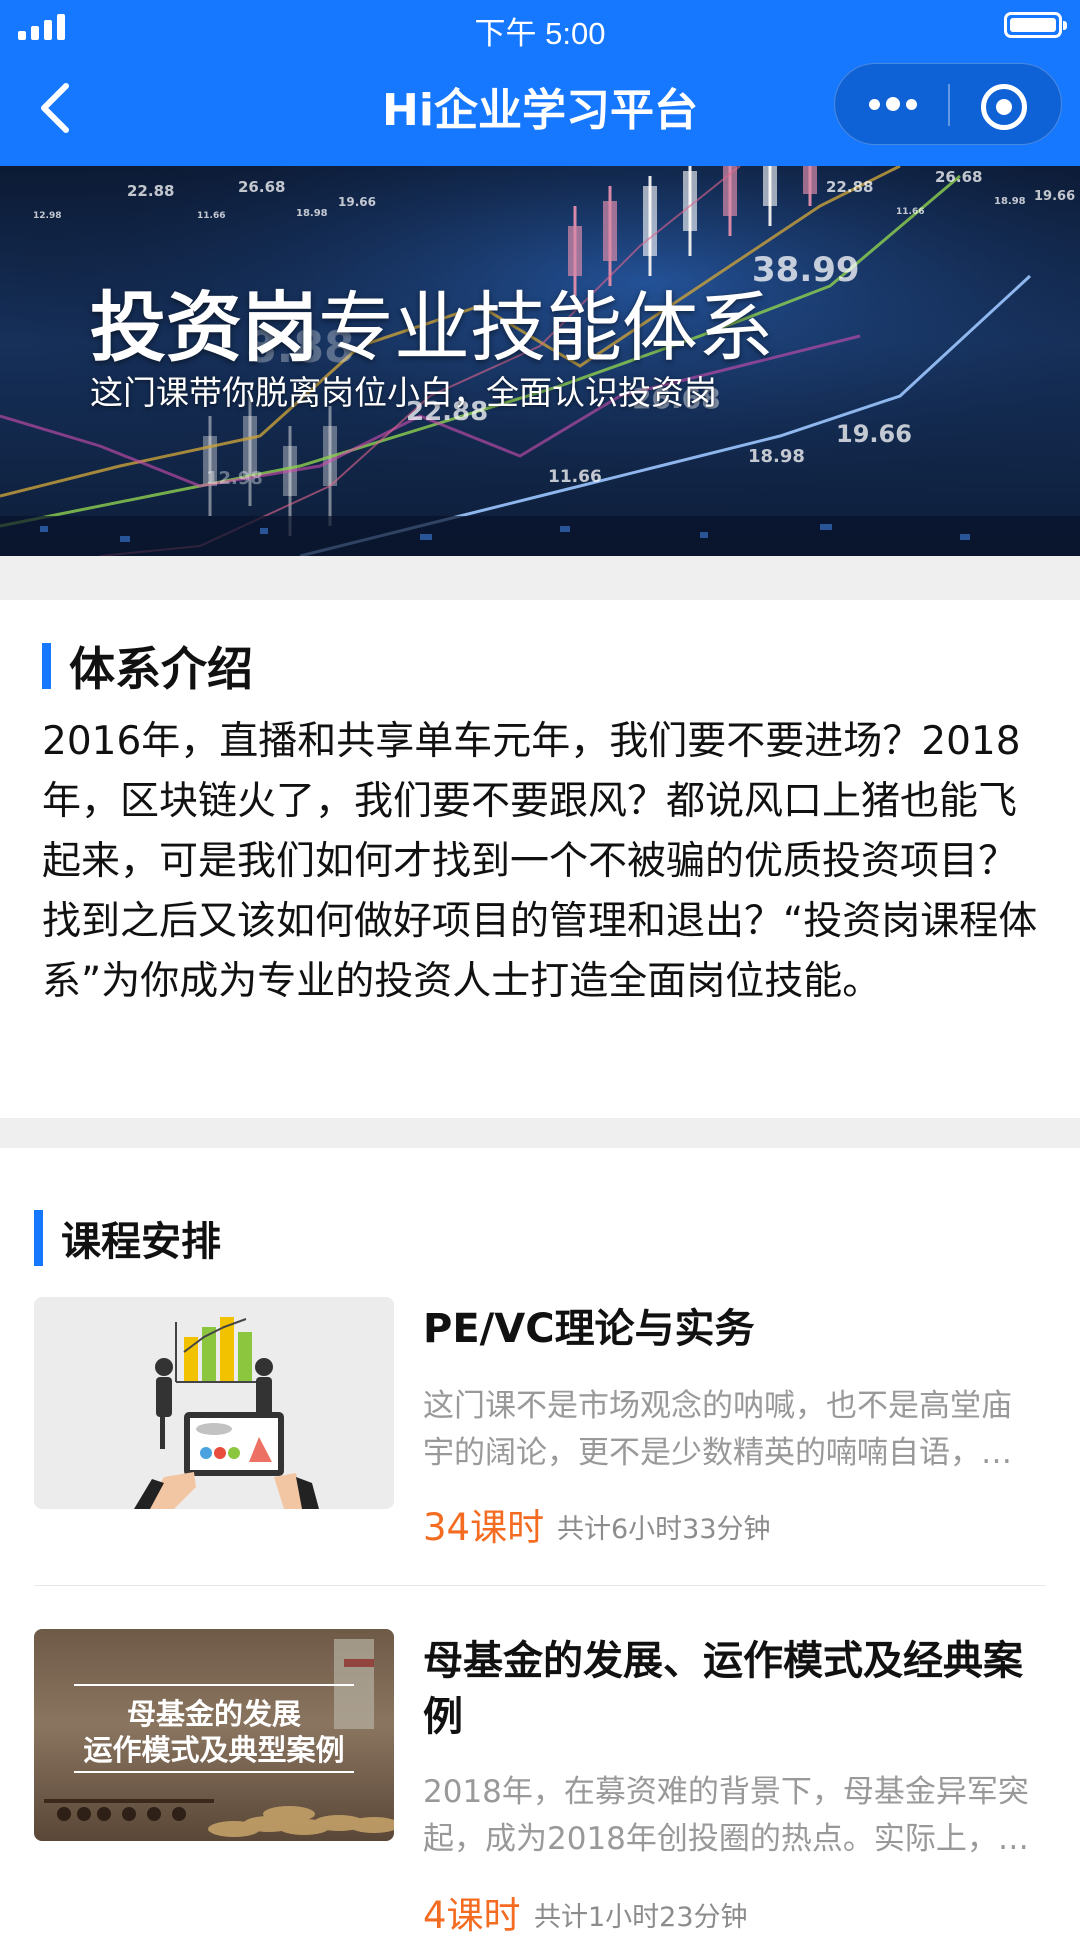 This screenshot has height=1939, width=1080. I want to click on course-thumbnail: 母基金的发展 运作模式及典型案例, so click(214, 1735).